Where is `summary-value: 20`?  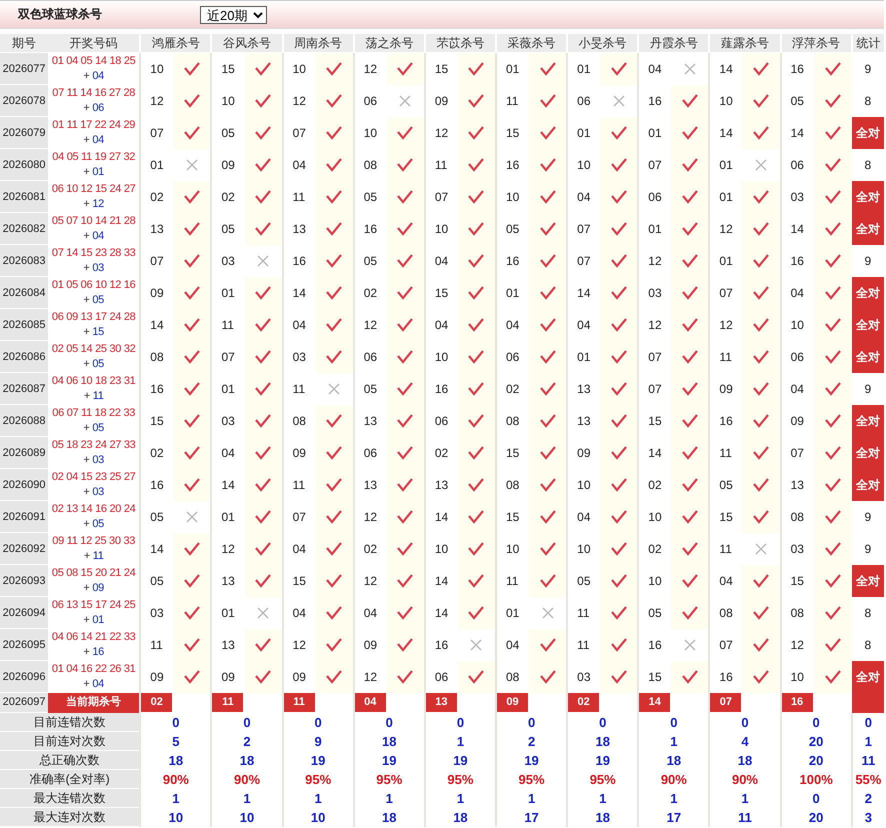 summary-value: 20 is located at coordinates (816, 760).